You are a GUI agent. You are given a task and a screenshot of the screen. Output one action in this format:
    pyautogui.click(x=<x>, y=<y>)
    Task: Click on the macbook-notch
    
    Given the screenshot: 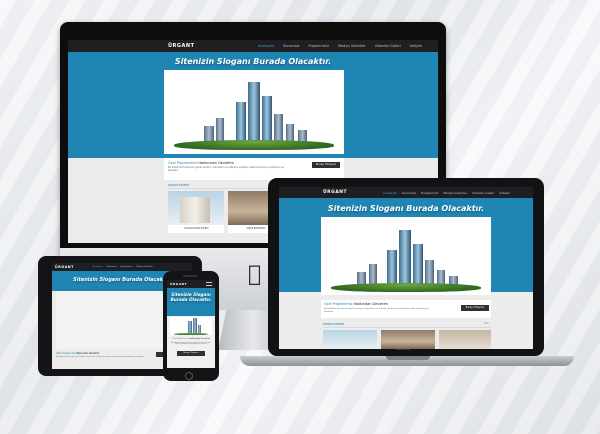 What is the action you would take?
    pyautogui.click(x=408, y=358)
    